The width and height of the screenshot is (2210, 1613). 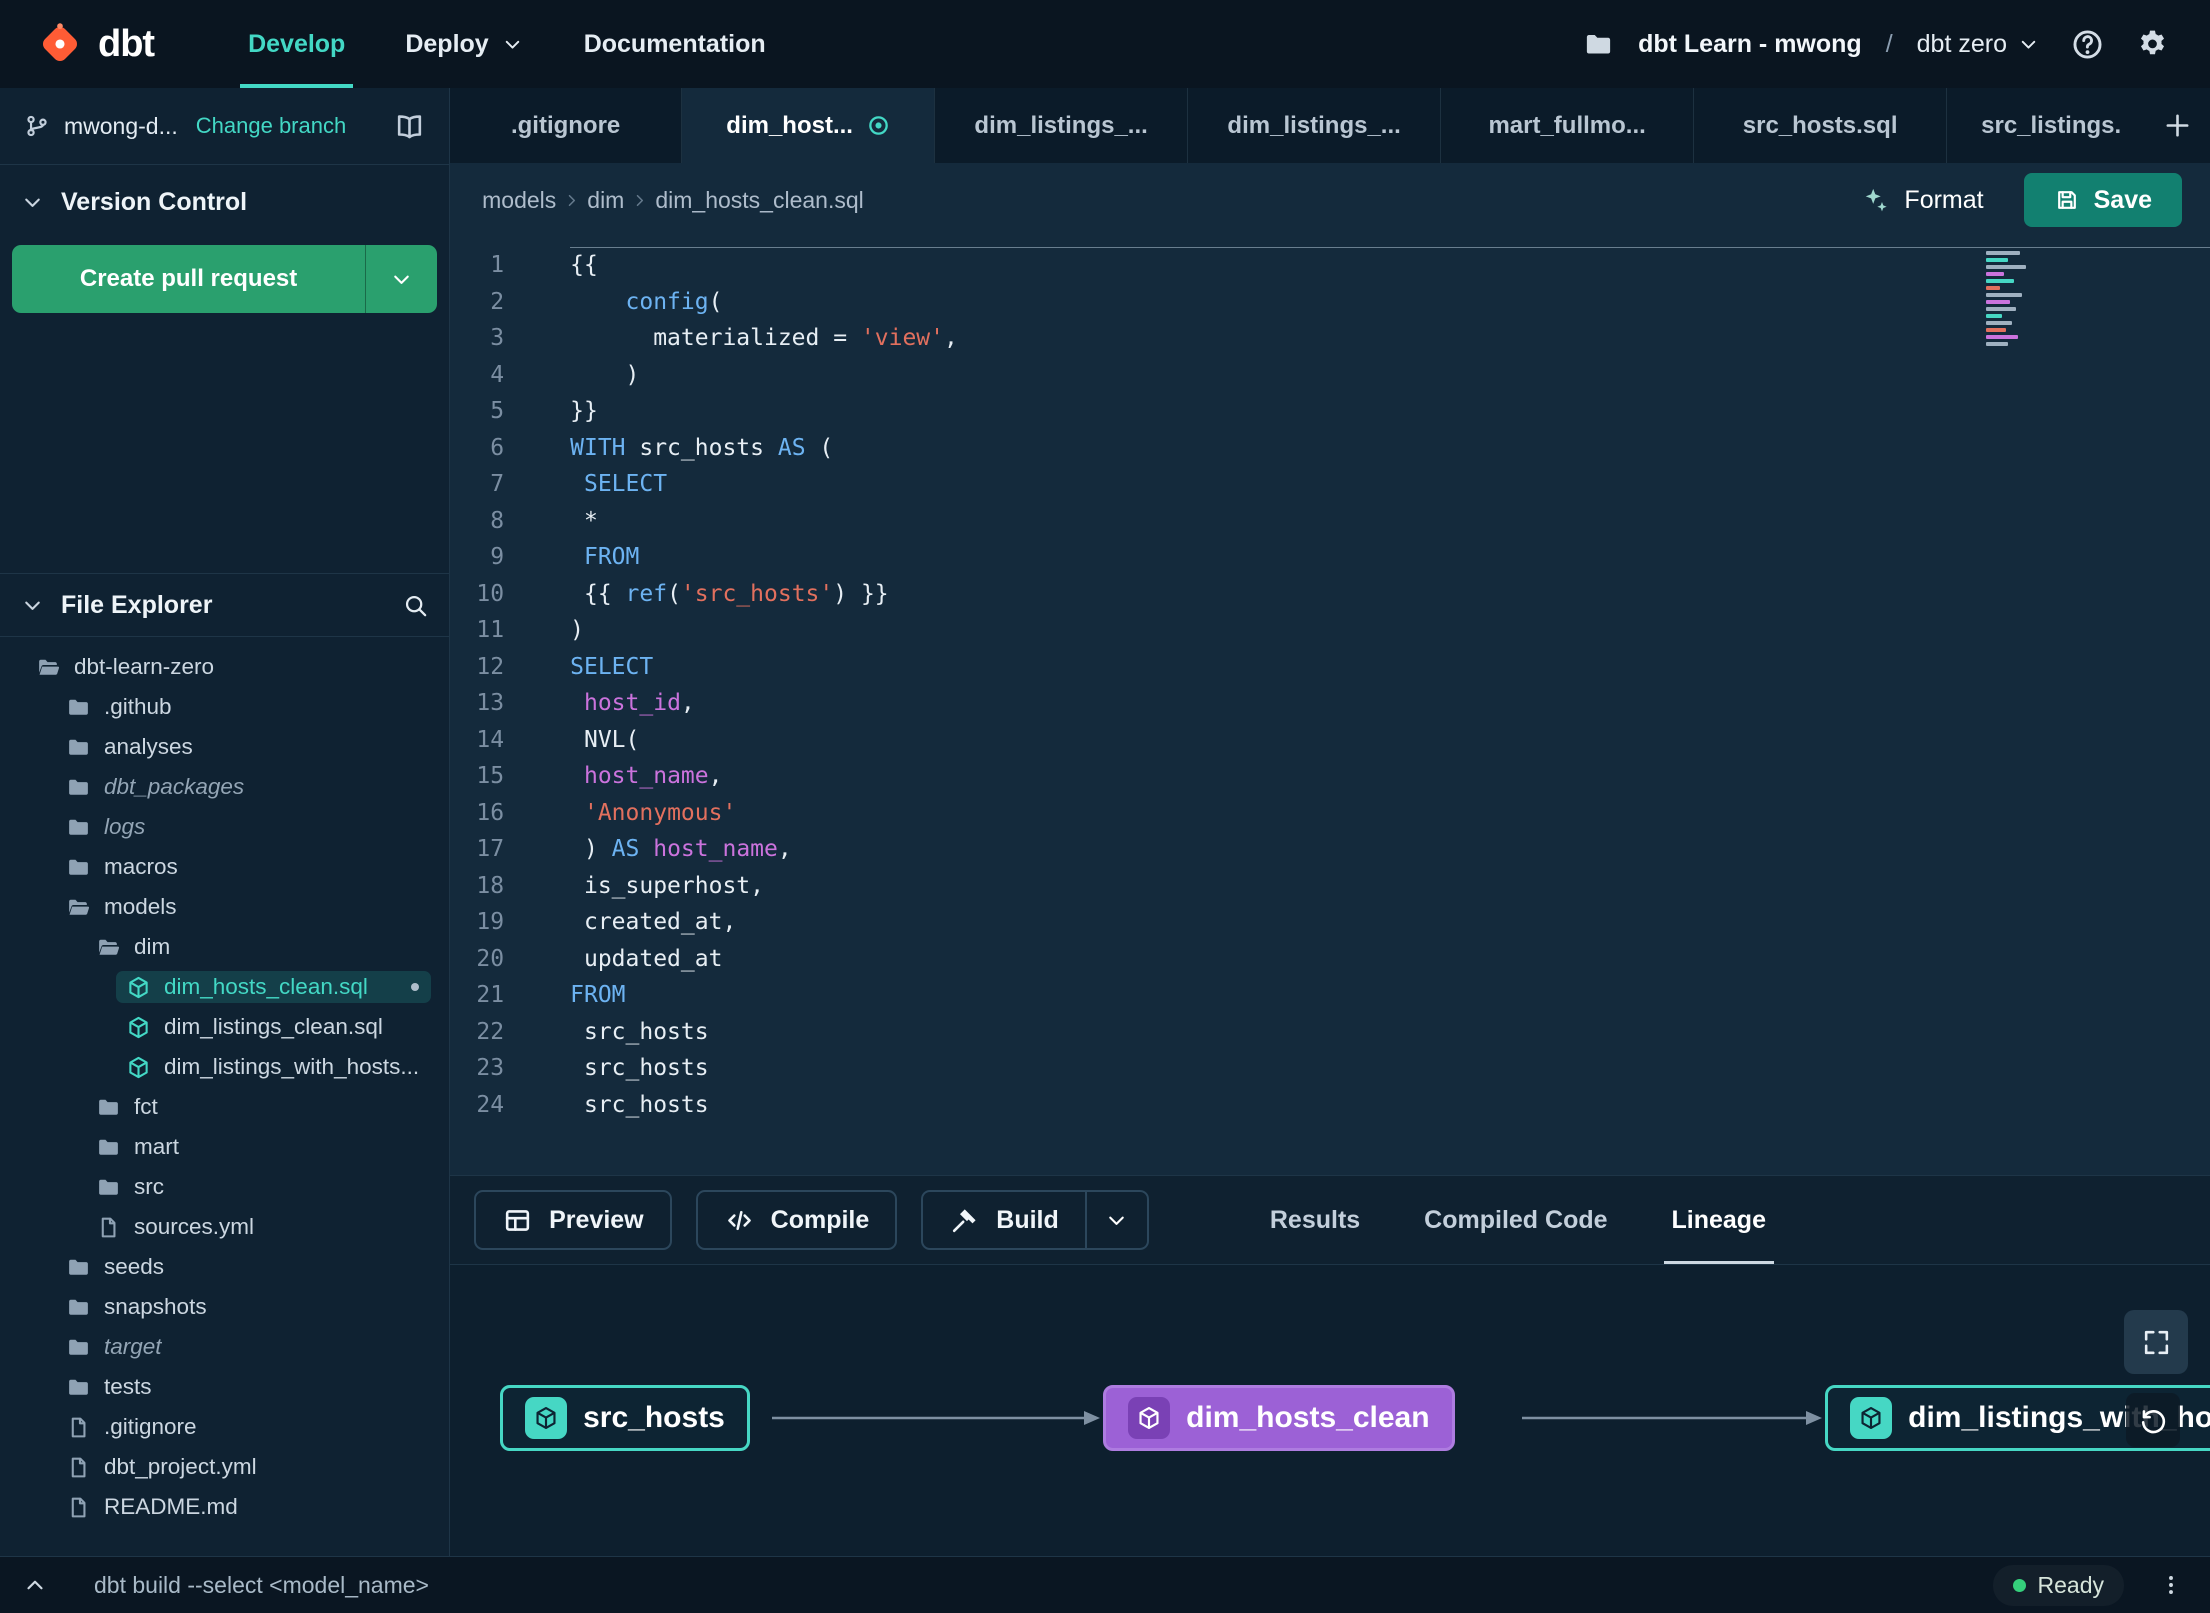 I want to click on tree-item-logs: logs, so click(x=224, y=827).